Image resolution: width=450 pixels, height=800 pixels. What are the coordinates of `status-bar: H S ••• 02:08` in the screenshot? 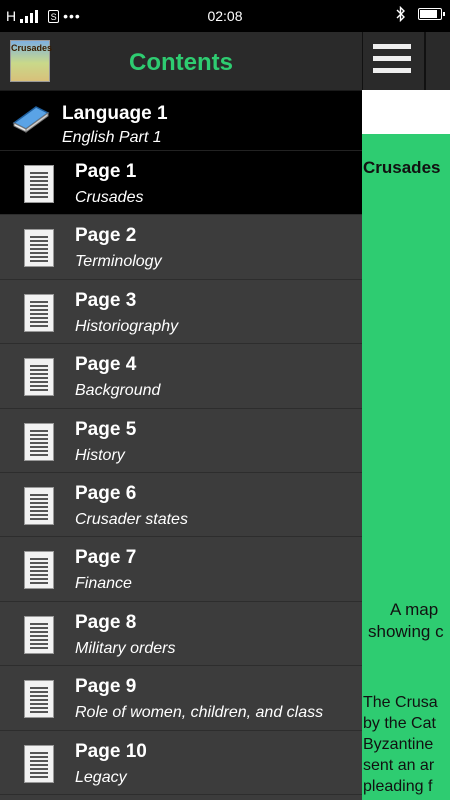 It's located at (225, 16).